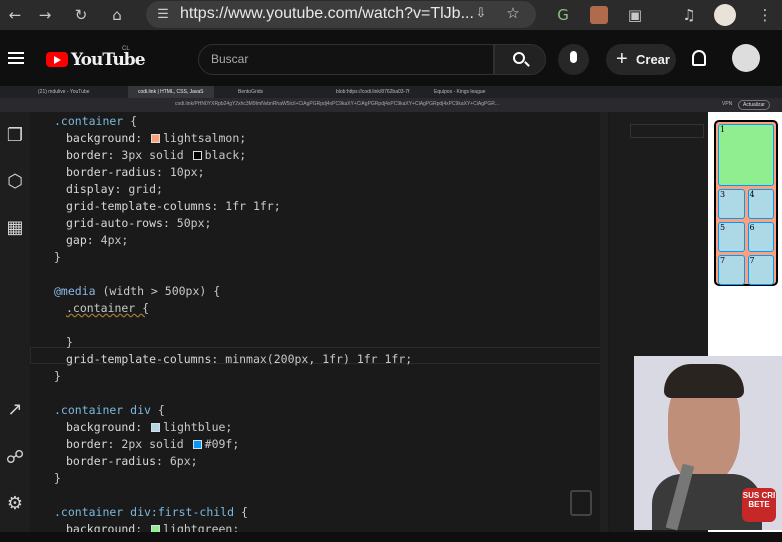 Image resolution: width=782 pixels, height=542 pixels. I want to click on create-button: + Crear, so click(641, 59).